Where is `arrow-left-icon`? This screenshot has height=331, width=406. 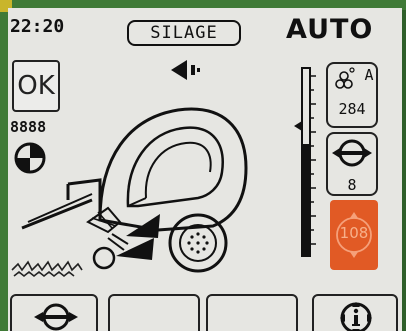 arrow-left-icon is located at coordinates (185, 70).